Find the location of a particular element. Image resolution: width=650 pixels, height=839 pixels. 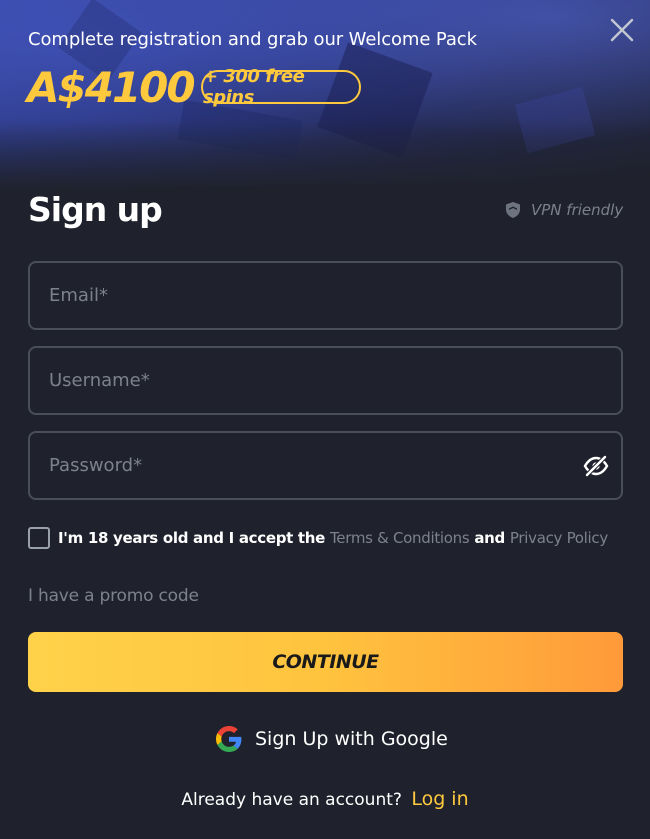

password-input is located at coordinates (325, 465).